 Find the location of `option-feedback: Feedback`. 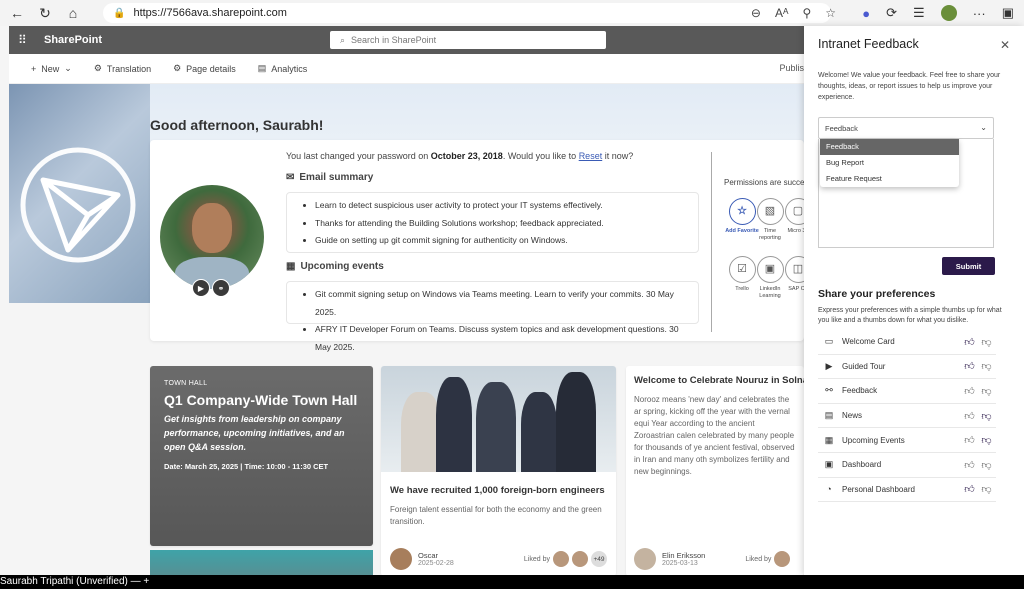

option-feedback: Feedback is located at coordinates (889, 147).